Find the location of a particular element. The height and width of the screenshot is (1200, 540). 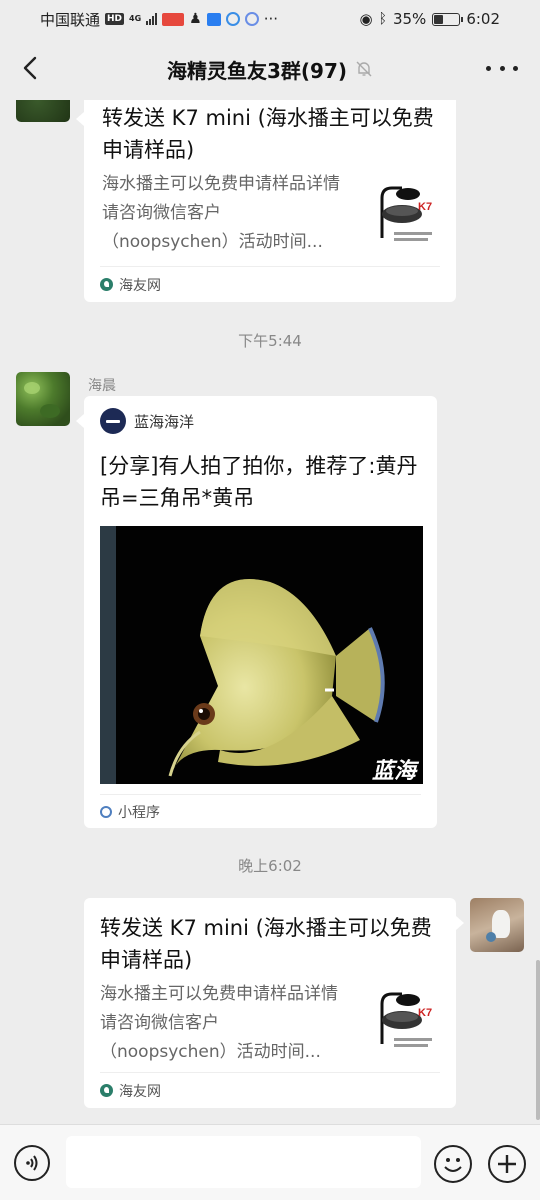

mini-program-title: [分享]有人拍了拍你，推荐了:黄丹吊=三角吊*黄吊 is located at coordinates (259, 482).